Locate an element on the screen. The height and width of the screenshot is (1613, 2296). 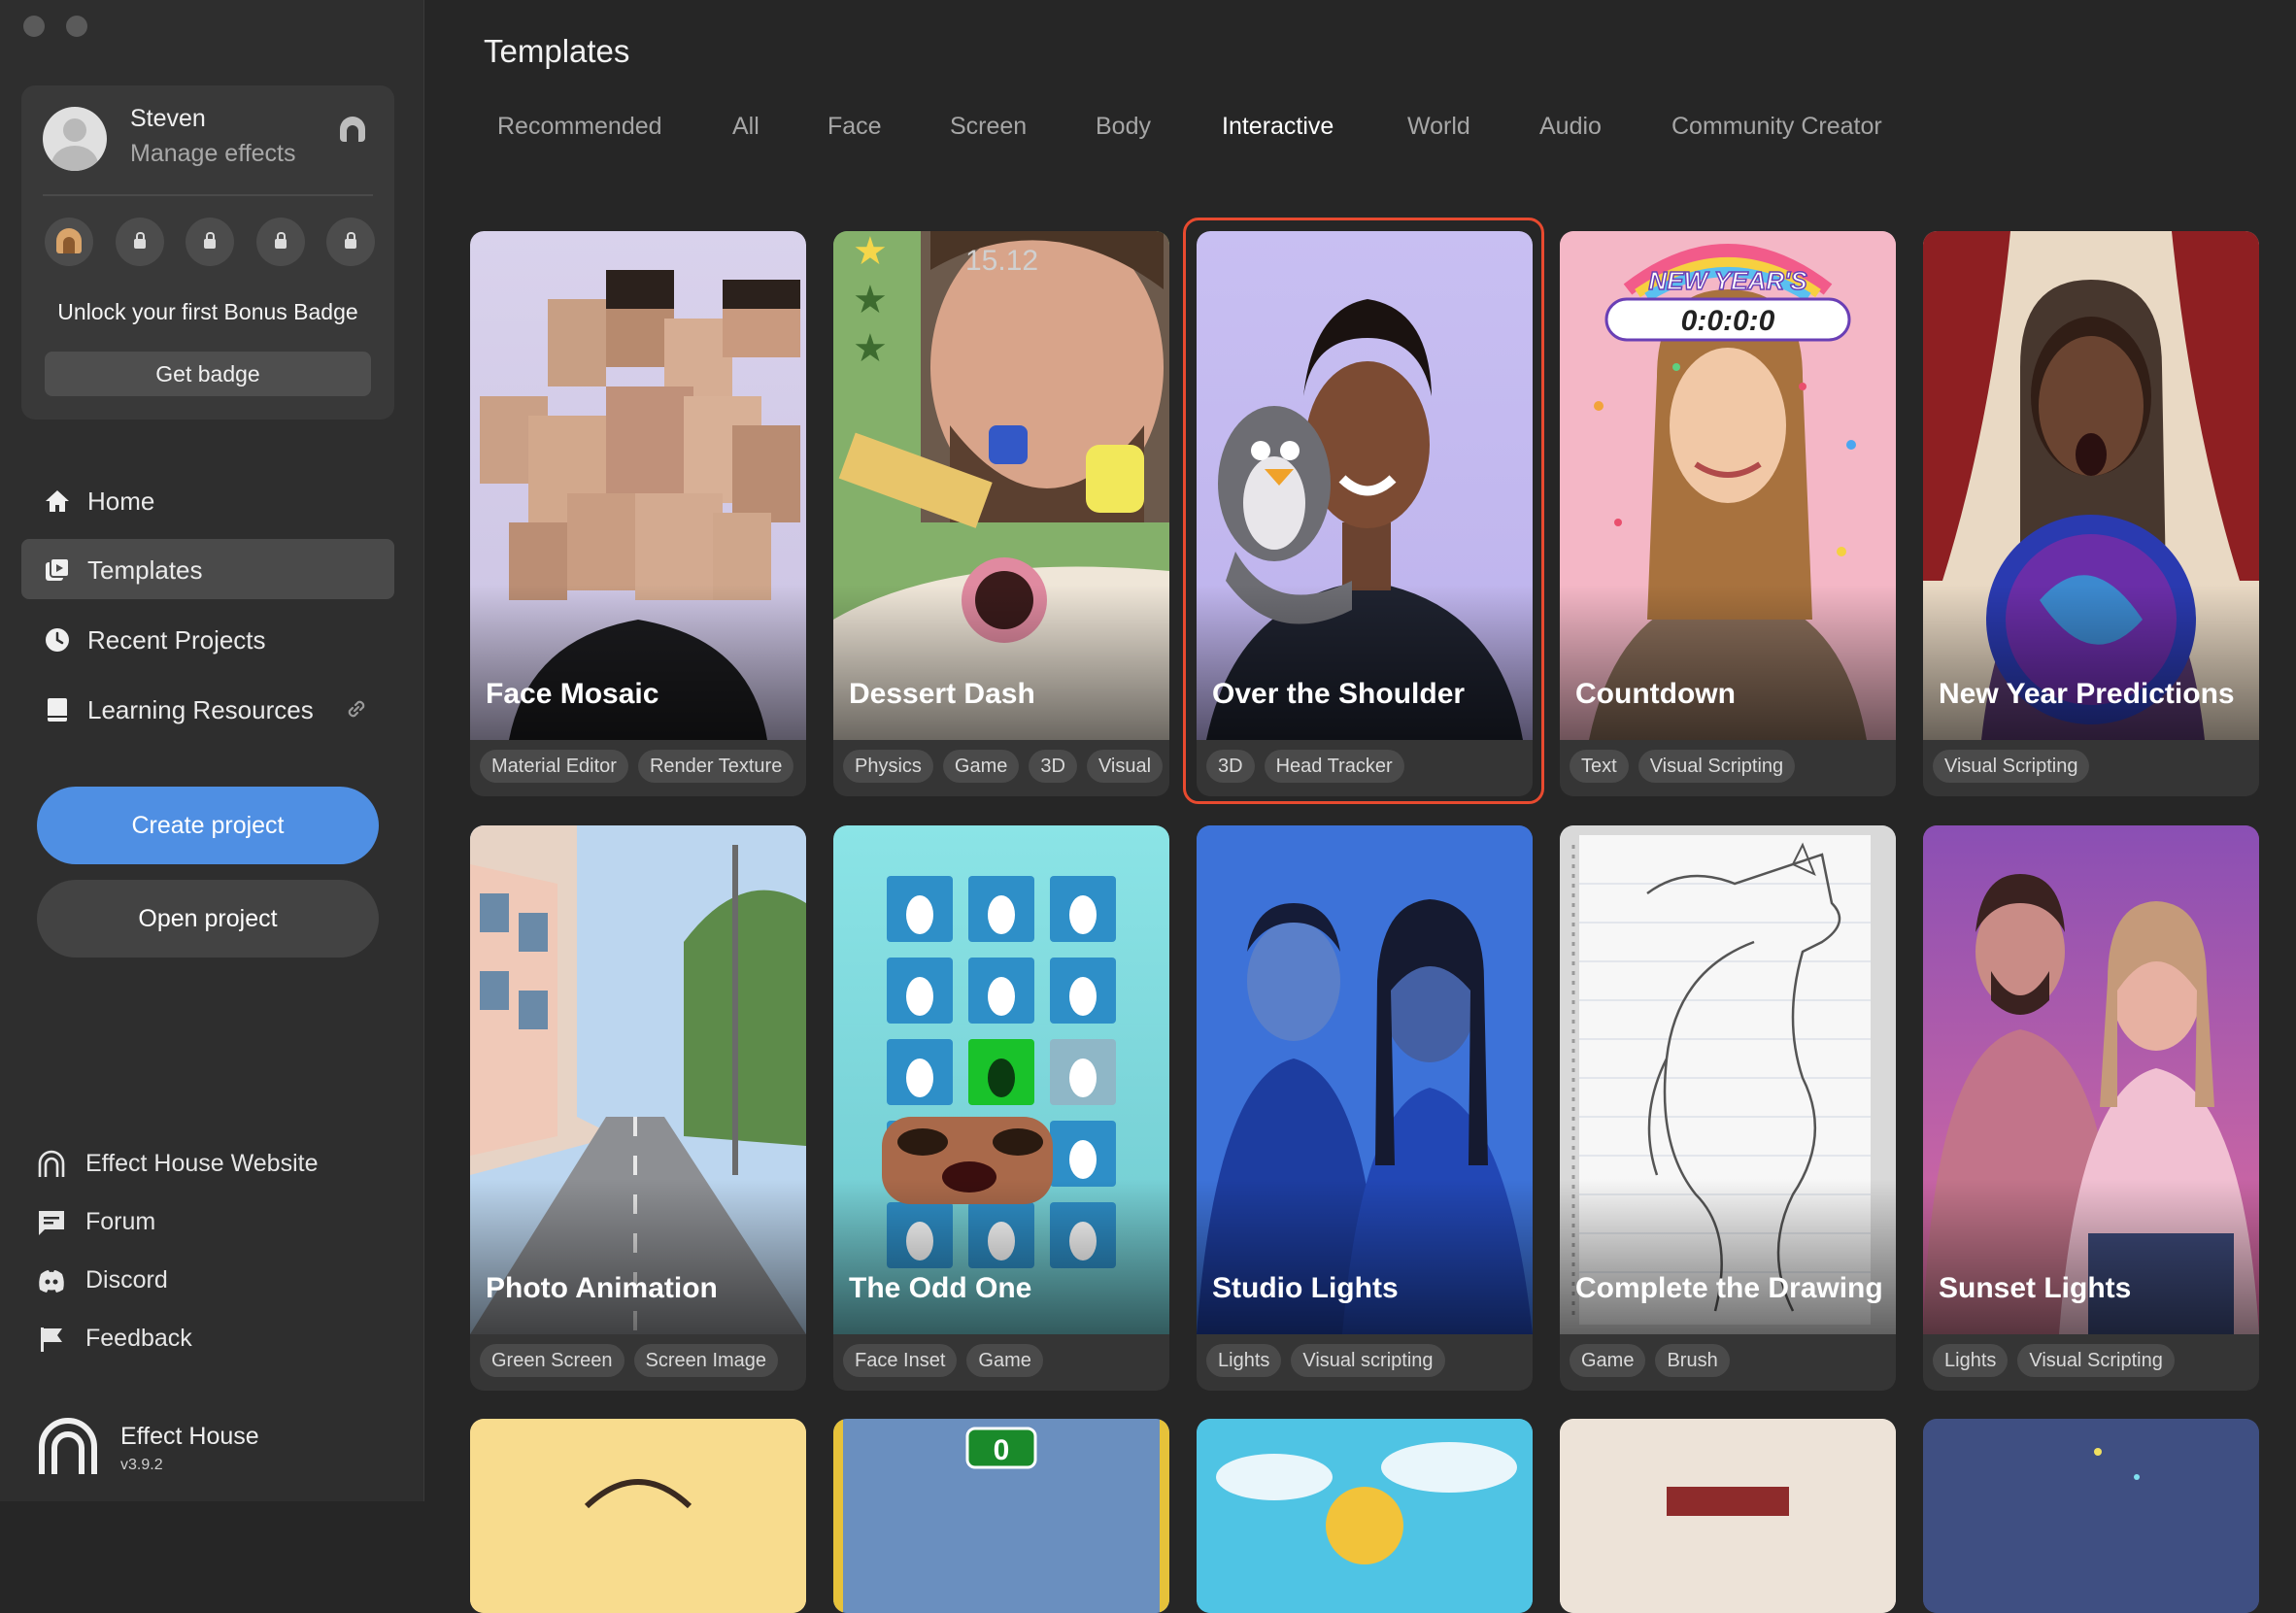
tab-screen: Screen is located at coordinates (988, 127).